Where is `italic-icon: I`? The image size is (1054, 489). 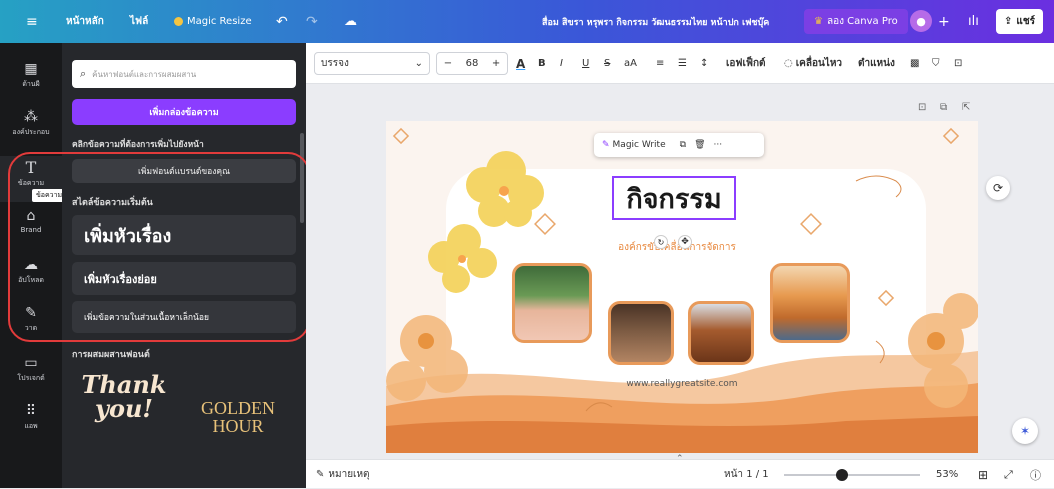
italic-icon: I is located at coordinates (561, 63).